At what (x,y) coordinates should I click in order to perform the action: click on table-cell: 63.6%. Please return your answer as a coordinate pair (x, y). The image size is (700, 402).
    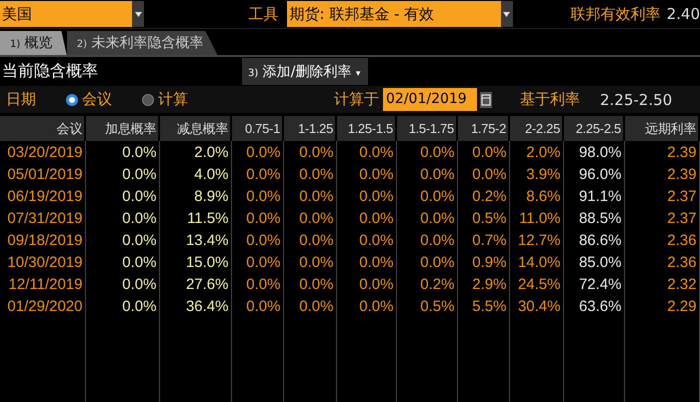
    Looking at the image, I should click on (593, 306).